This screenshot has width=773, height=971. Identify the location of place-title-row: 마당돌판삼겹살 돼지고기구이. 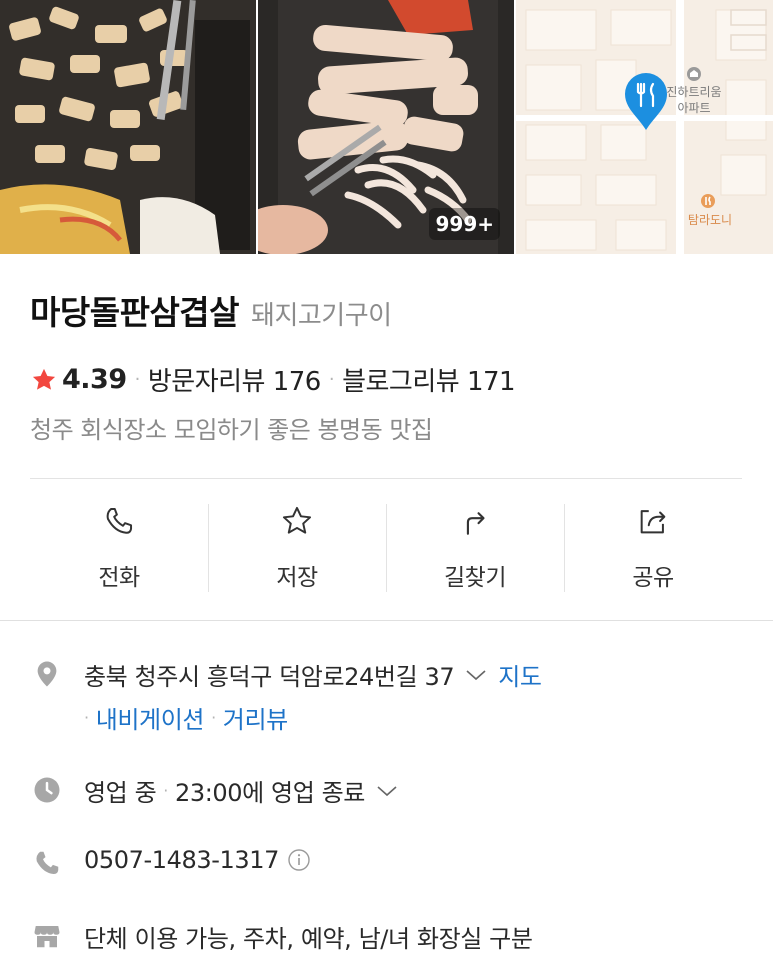
(211, 310).